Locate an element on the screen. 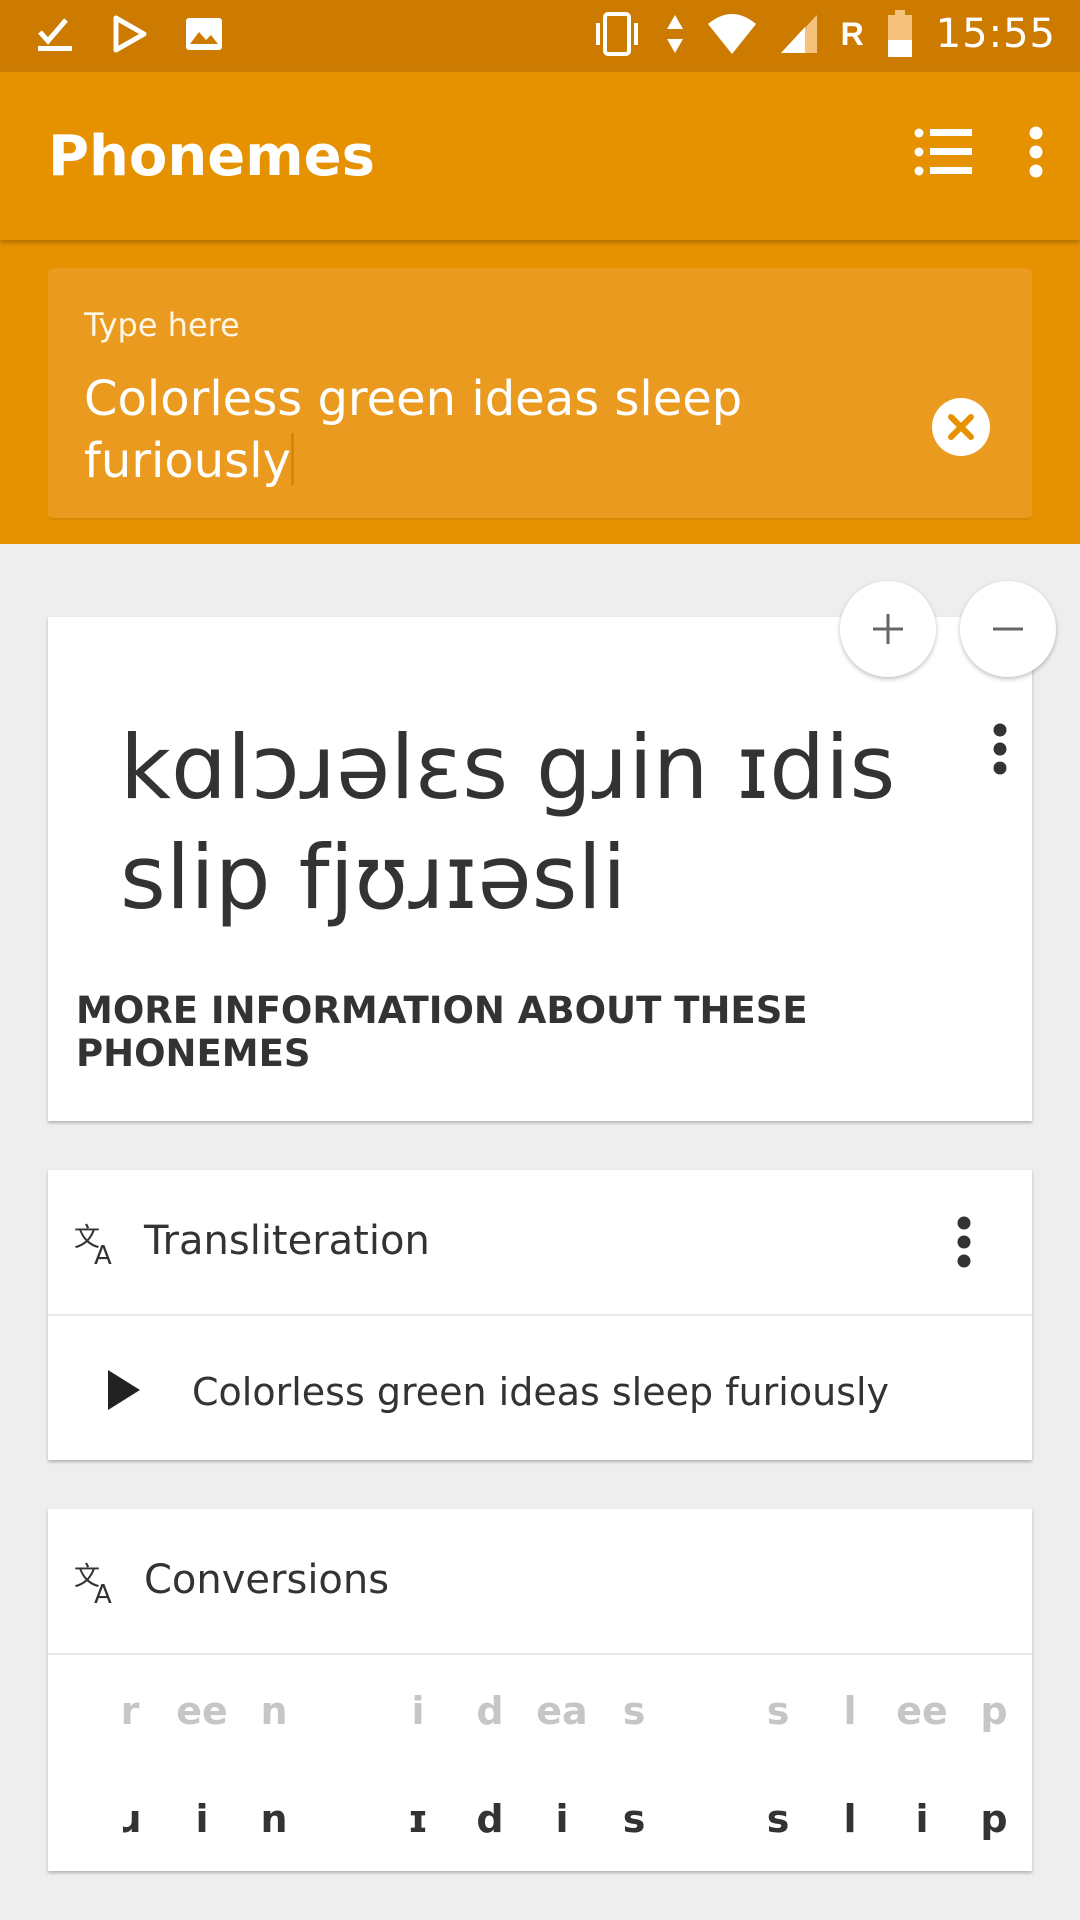  list-icon is located at coordinates (943, 152).